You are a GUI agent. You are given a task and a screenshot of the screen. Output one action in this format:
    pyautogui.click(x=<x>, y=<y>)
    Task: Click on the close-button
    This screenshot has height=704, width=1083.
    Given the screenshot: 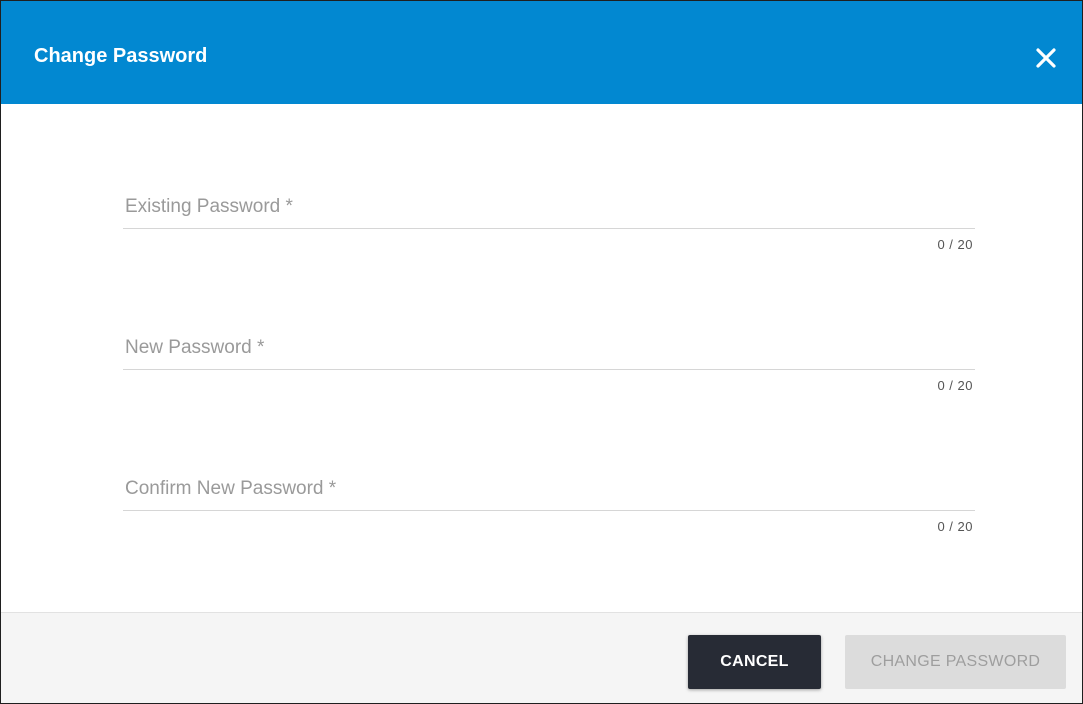 What is the action you would take?
    pyautogui.click(x=1046, y=58)
    